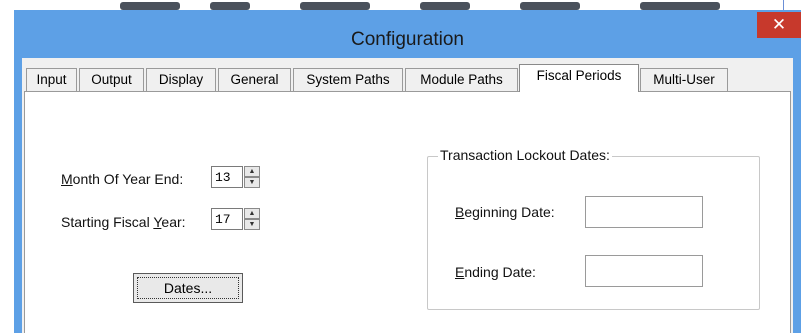  What do you see at coordinates (227, 177) in the screenshot?
I see `month-of-year-end-input: 13` at bounding box center [227, 177].